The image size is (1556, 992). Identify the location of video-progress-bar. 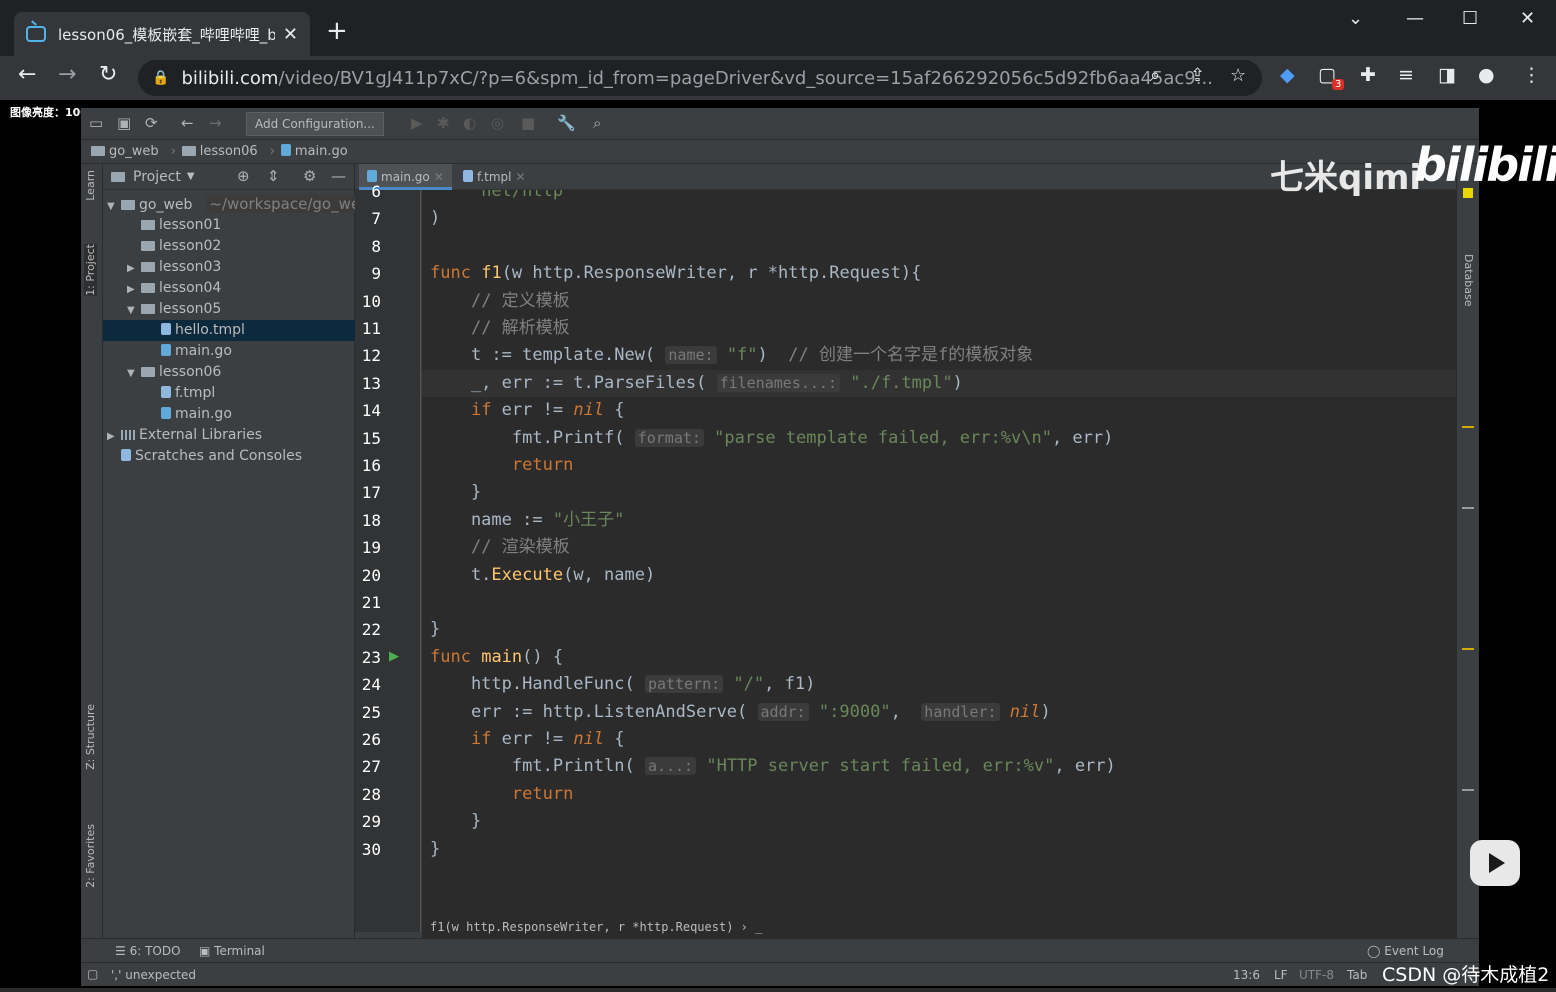
(778, 990).